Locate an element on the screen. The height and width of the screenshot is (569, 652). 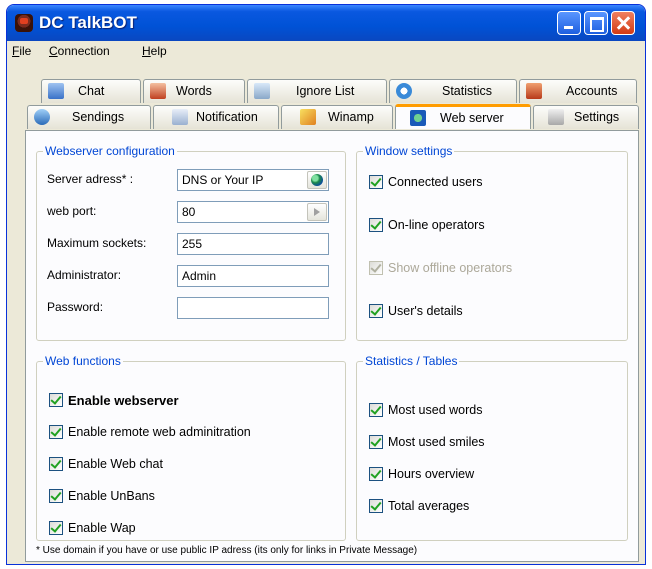
tab-web-server: Web server is located at coordinates (463, 116).